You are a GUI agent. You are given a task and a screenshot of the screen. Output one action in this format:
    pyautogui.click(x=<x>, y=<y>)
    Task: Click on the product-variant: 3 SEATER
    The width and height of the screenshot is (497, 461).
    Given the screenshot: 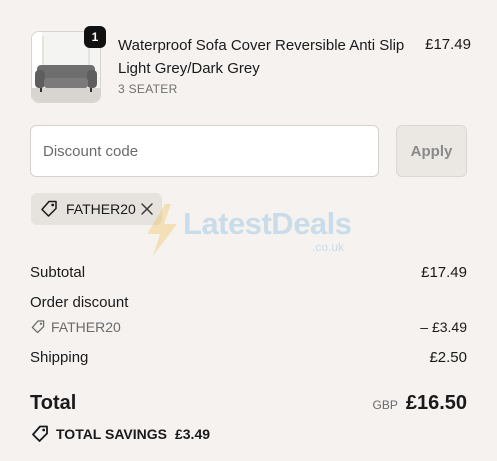 What is the action you would take?
    pyautogui.click(x=148, y=89)
    